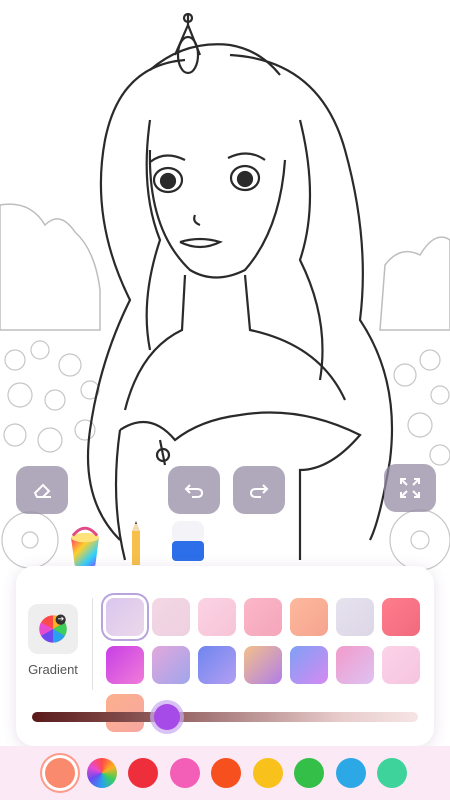  I want to click on color-palette-bar, so click(225, 773).